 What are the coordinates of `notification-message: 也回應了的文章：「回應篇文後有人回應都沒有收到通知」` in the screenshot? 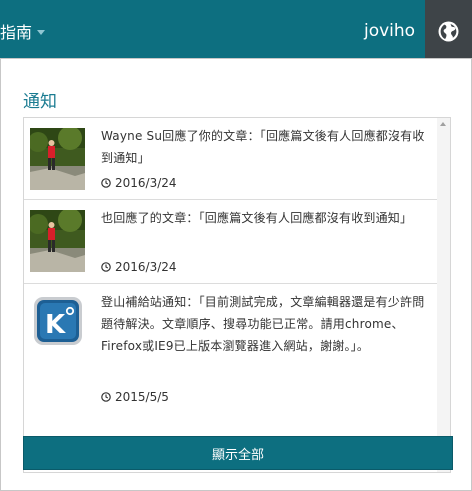 It's located at (257, 218).